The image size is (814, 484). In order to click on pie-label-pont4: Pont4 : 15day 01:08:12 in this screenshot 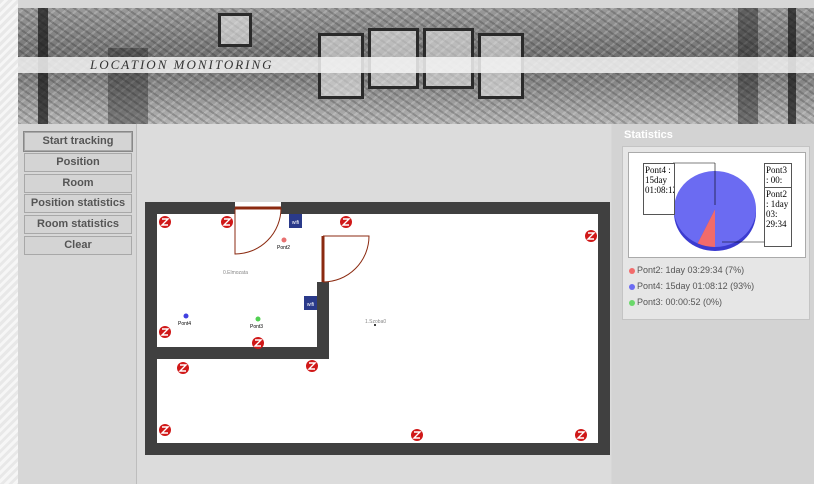, I will do `click(659, 189)`.